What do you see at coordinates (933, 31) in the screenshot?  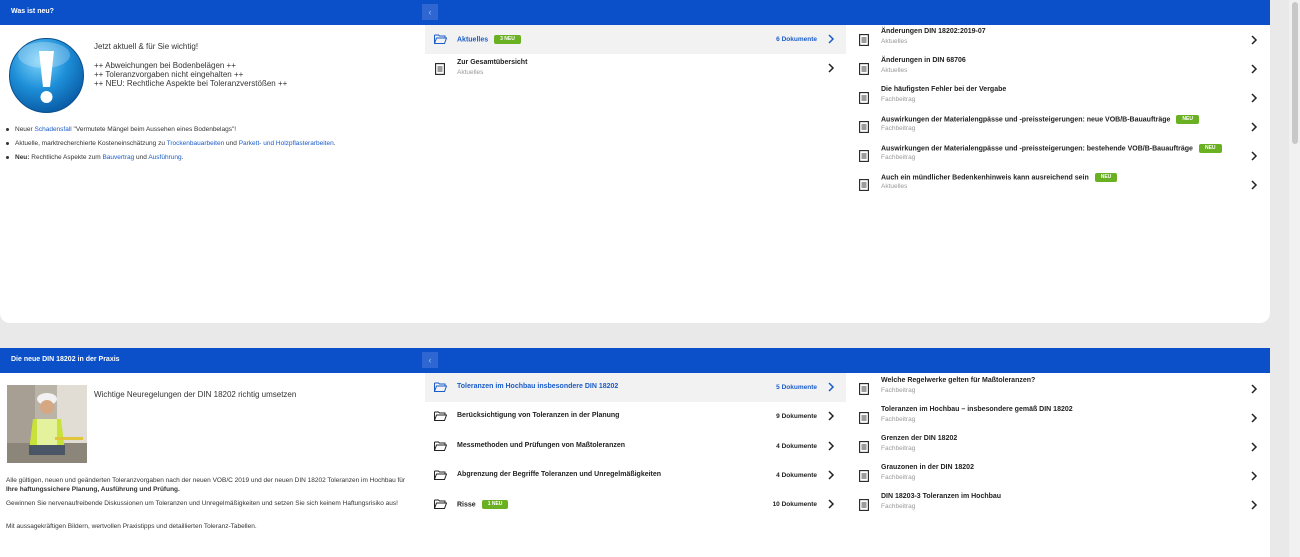 I see `document-title: Änderungen DIN 18202:2019-07` at bounding box center [933, 31].